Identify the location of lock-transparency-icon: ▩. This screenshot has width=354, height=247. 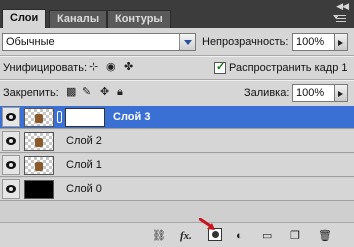
(71, 92).